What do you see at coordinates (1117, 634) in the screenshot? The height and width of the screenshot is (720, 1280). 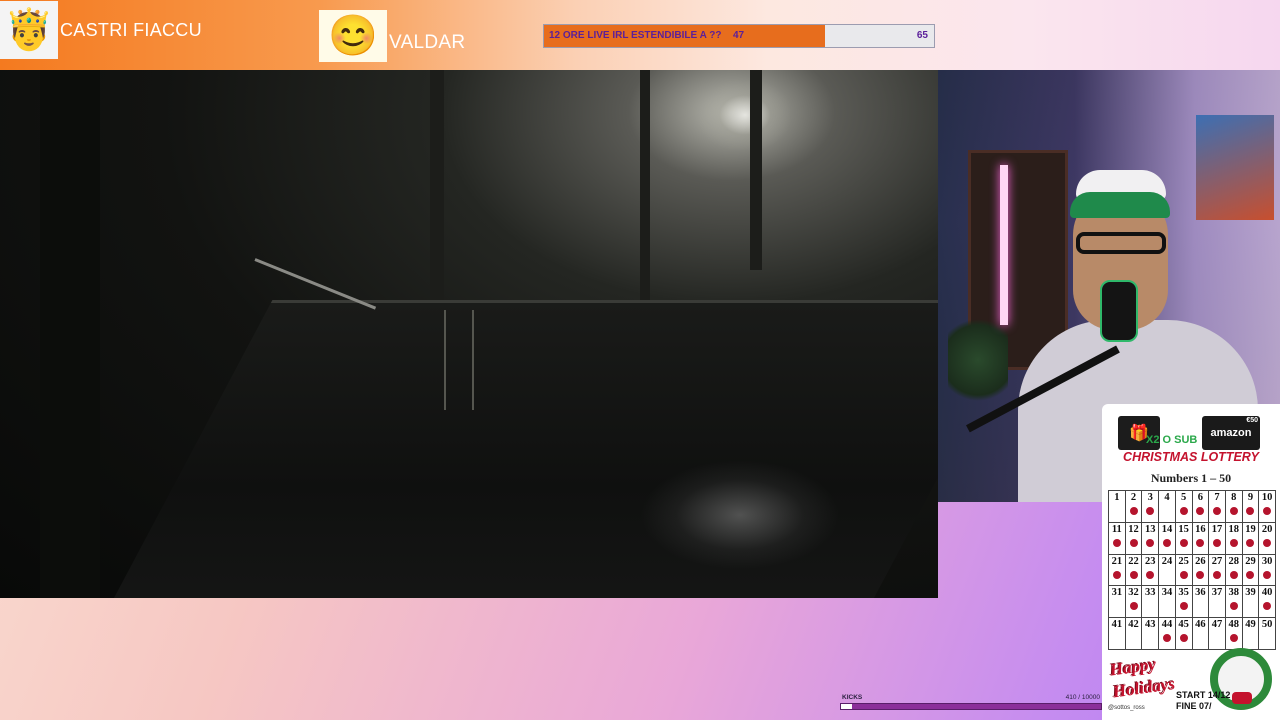 I see `lottery-cell: 41` at bounding box center [1117, 634].